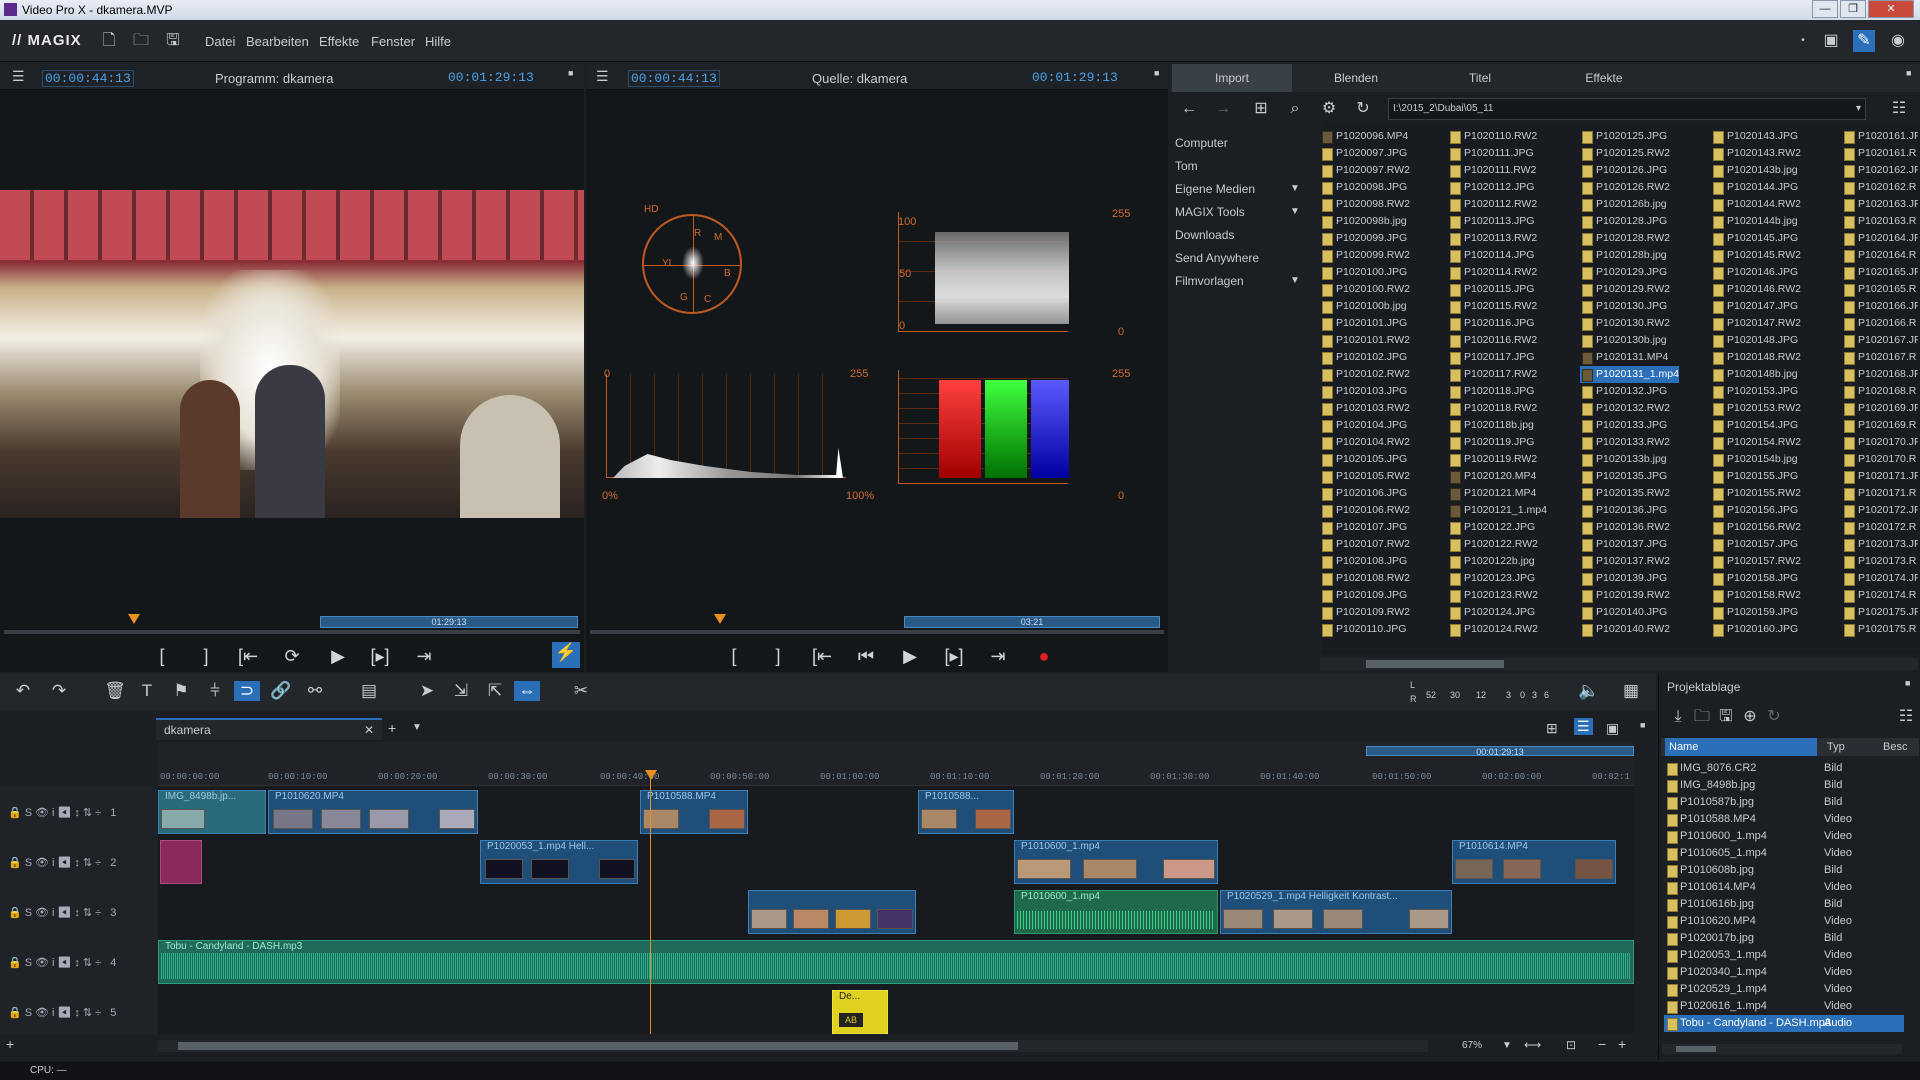 The image size is (1920, 1080). I want to click on file-item: P1020154.RW2, so click(1756, 442).